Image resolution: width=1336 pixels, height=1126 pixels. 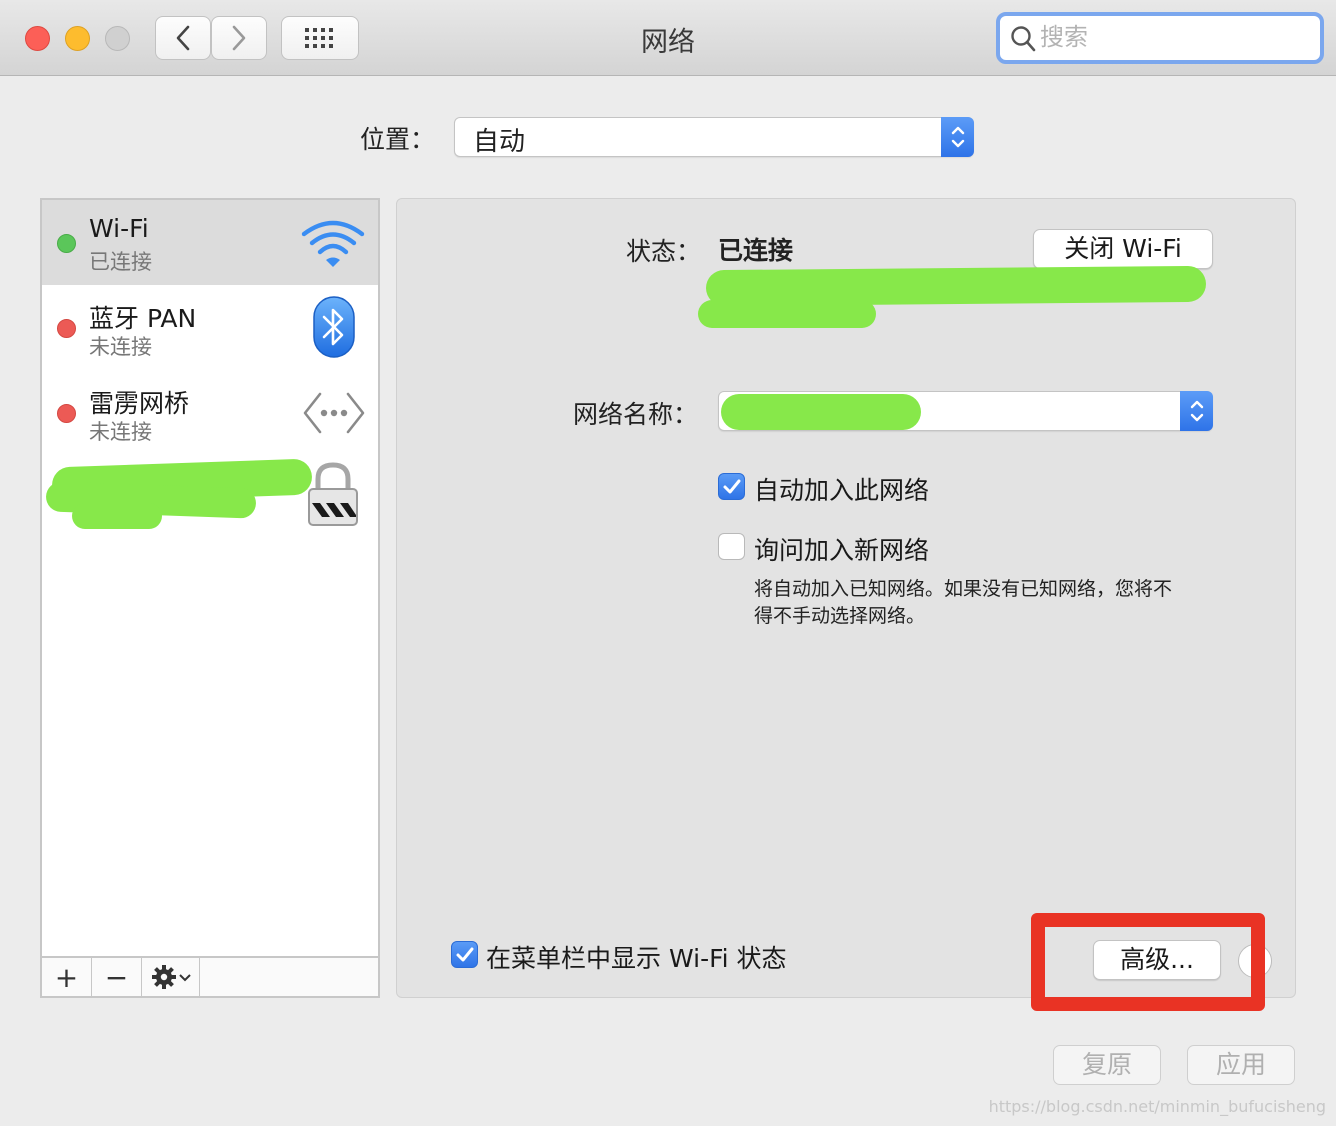 What do you see at coordinates (120, 262) in the screenshot?
I see `service-status: 已连接` at bounding box center [120, 262].